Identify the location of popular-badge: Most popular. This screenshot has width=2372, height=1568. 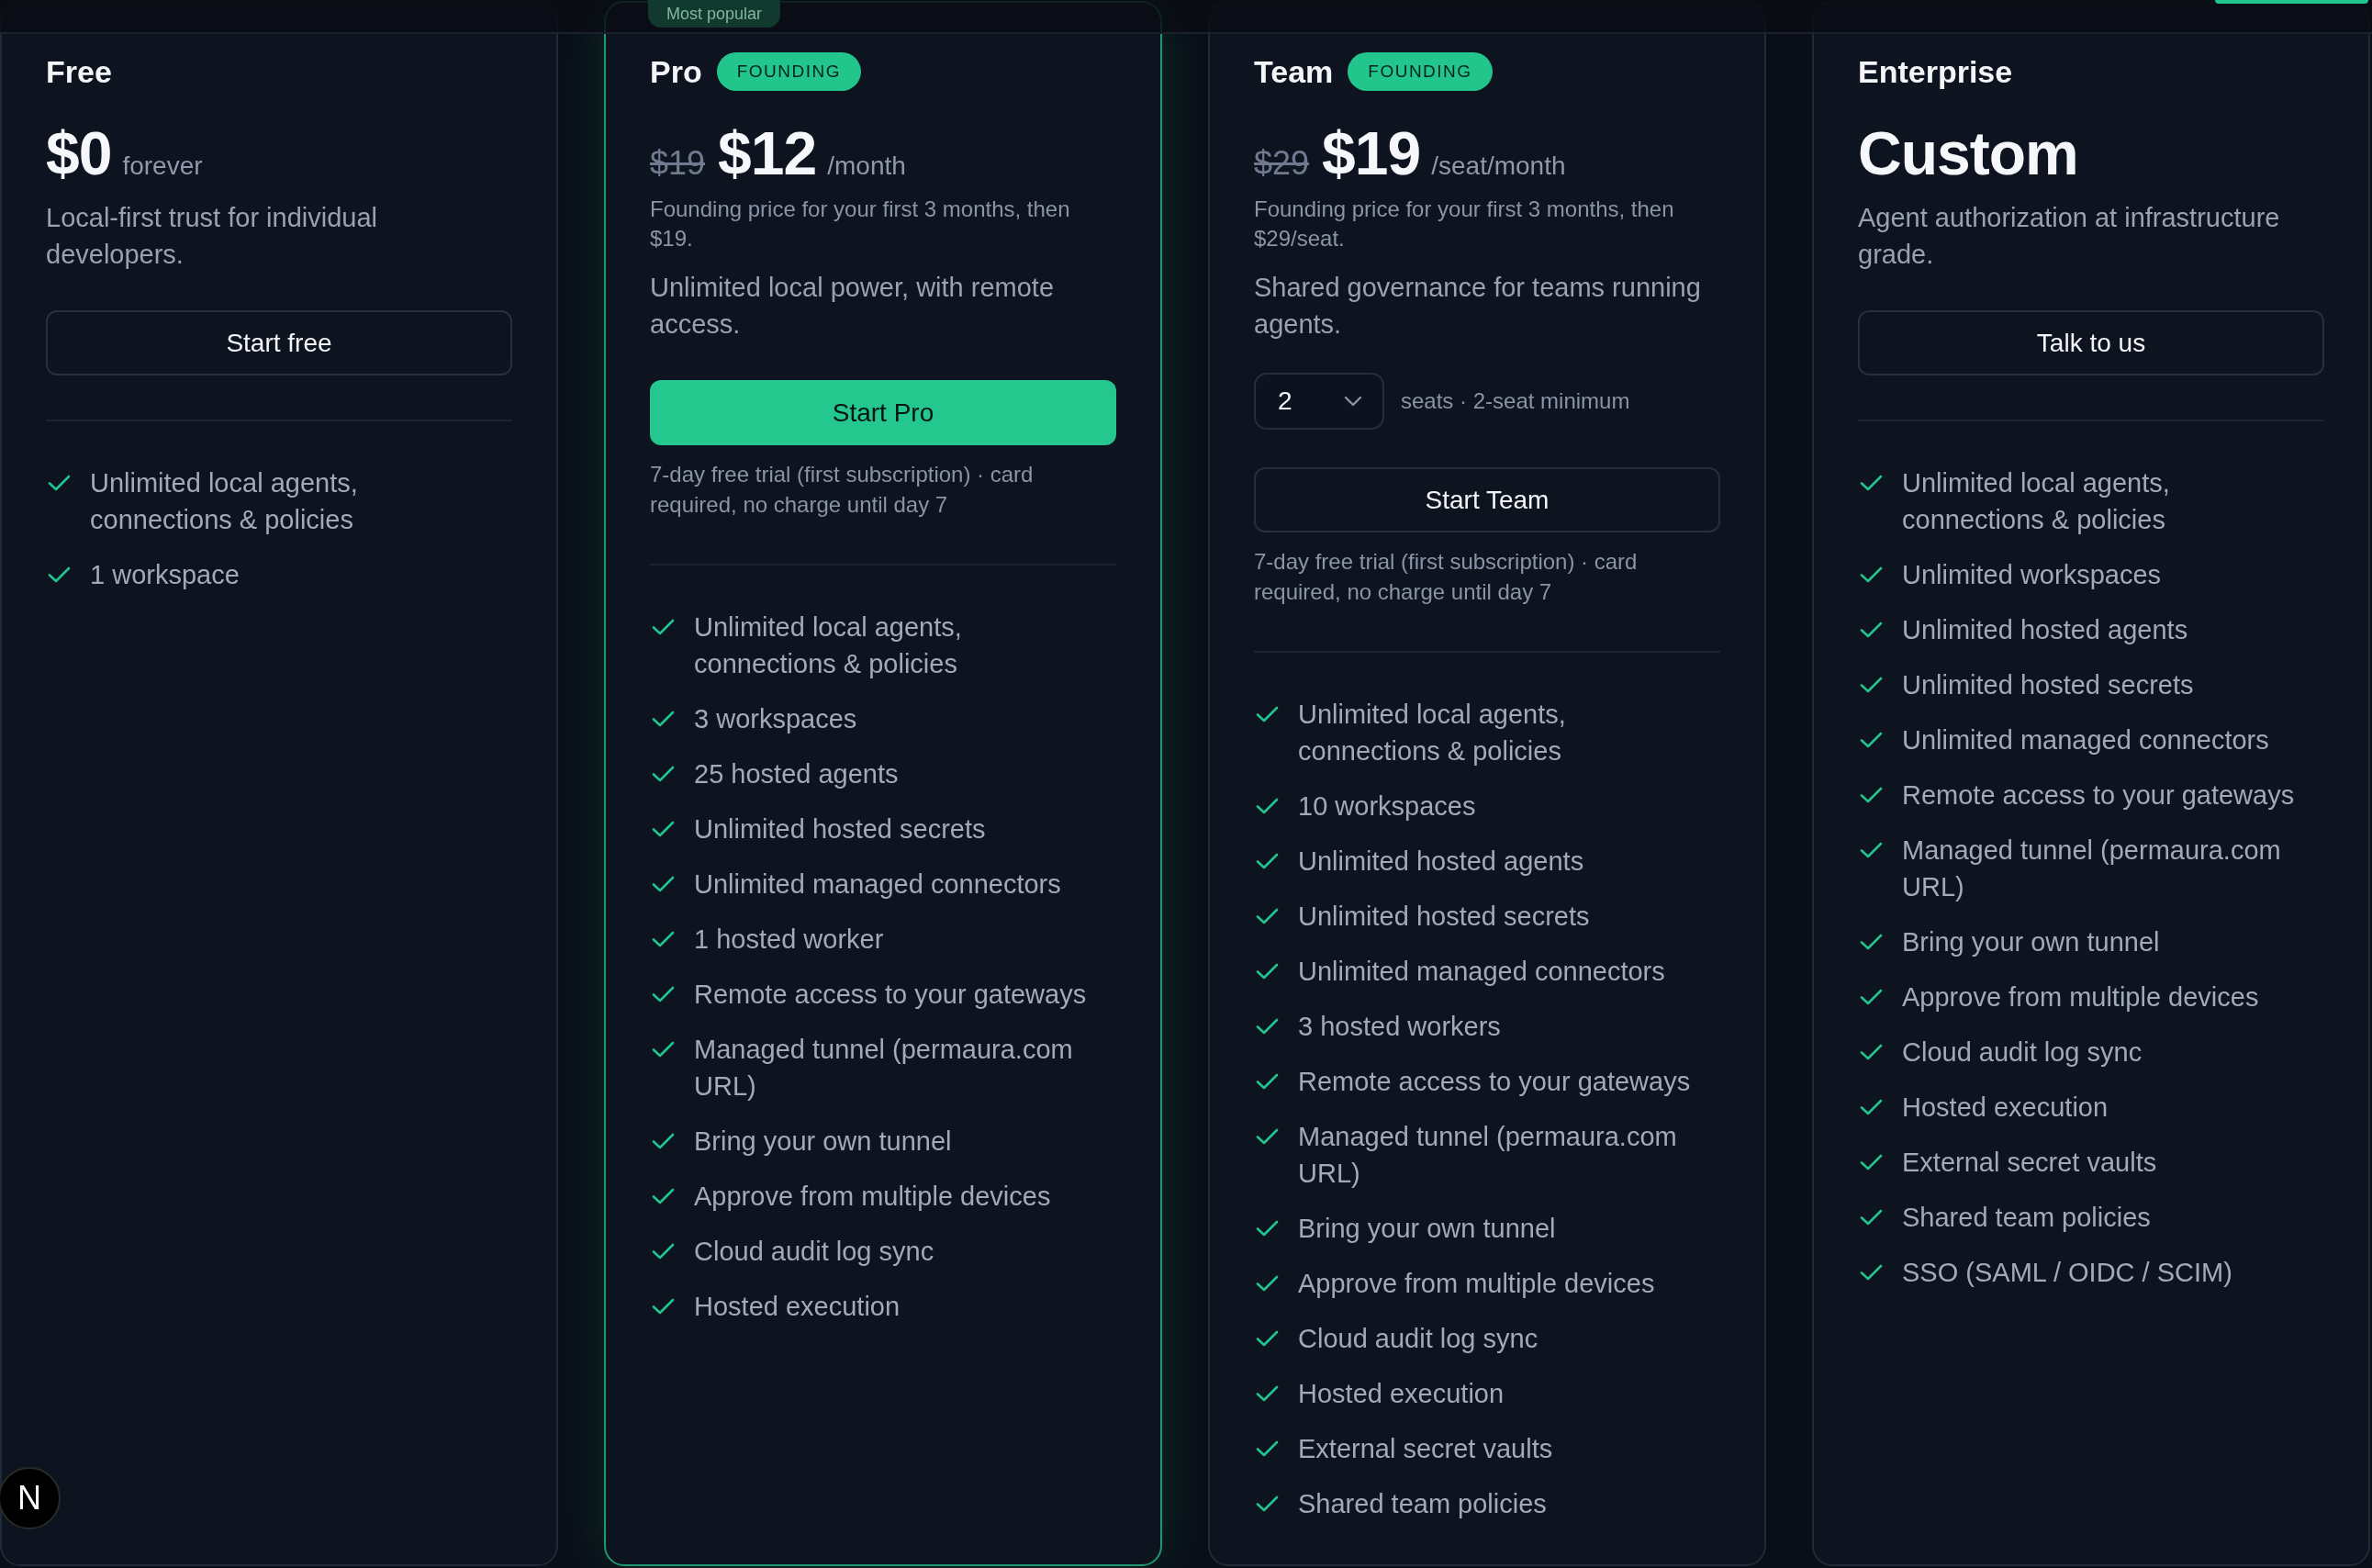
(714, 14).